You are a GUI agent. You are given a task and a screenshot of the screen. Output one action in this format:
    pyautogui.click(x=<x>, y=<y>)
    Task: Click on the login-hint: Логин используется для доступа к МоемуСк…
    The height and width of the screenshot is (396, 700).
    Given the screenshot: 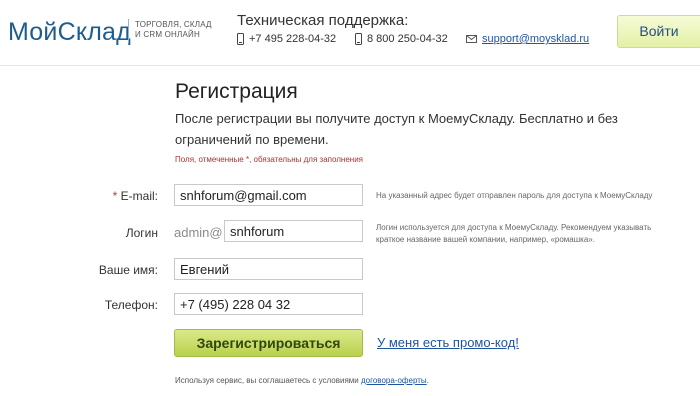 What is the action you would take?
    pyautogui.click(x=514, y=233)
    